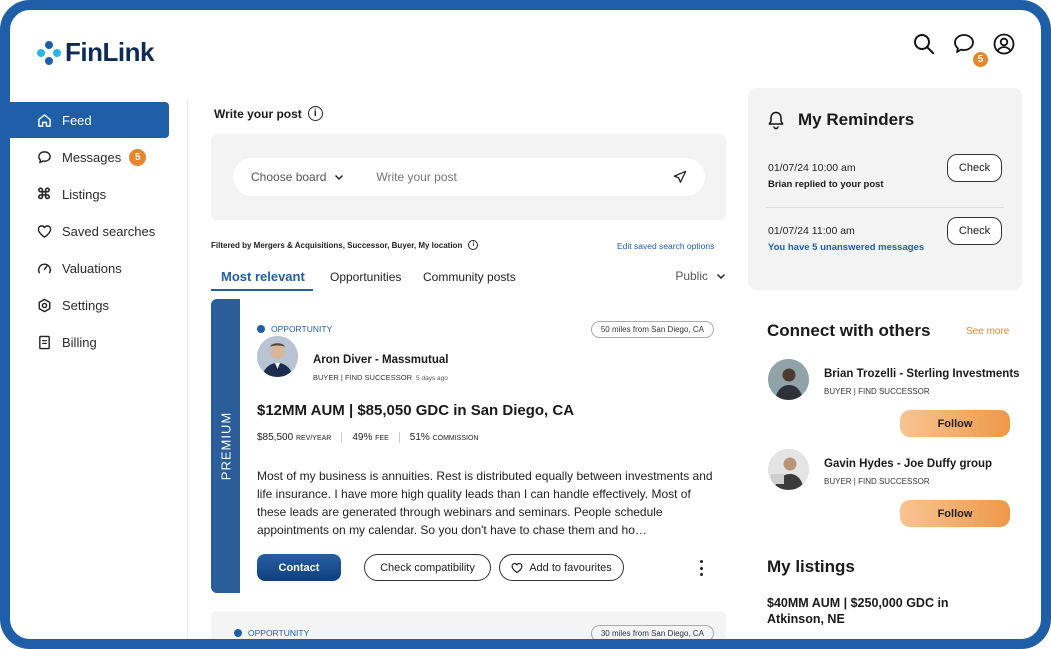 The width and height of the screenshot is (1051, 649). I want to click on add-to-favourites-button: Add to favourites, so click(561, 567).